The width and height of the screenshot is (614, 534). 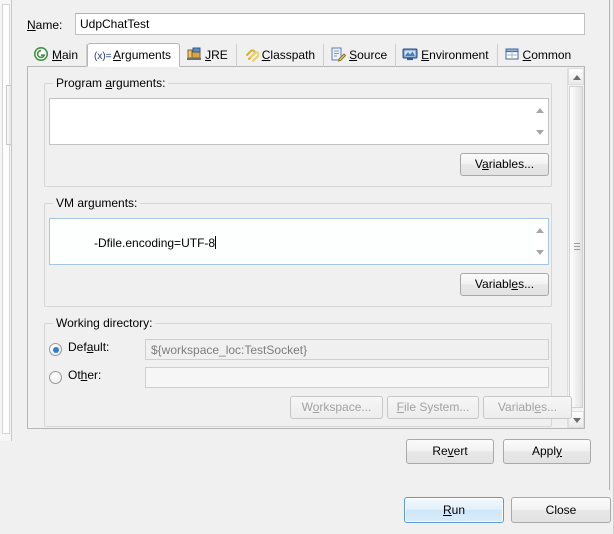 What do you see at coordinates (65, 55) in the screenshot?
I see `tab-main-label: Main` at bounding box center [65, 55].